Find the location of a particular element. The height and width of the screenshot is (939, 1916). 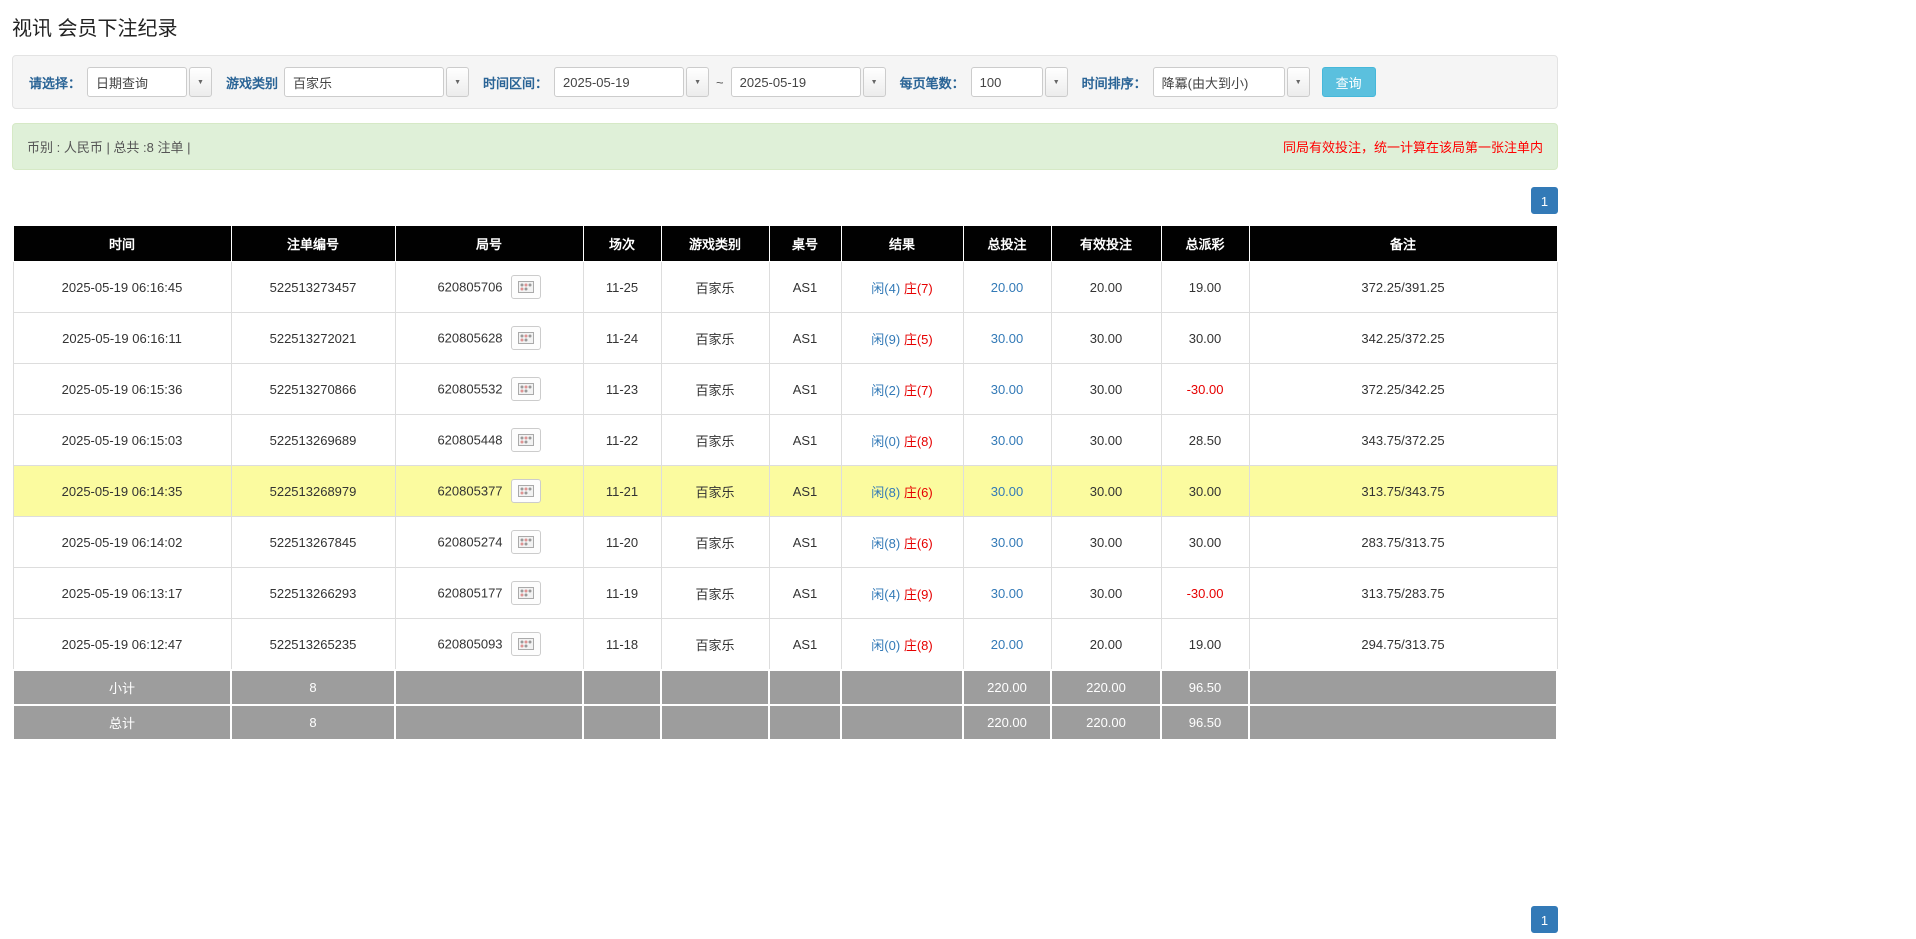

notice-text: 同局有效投注，统一计算在该局第一张注单内 is located at coordinates (1412, 147).